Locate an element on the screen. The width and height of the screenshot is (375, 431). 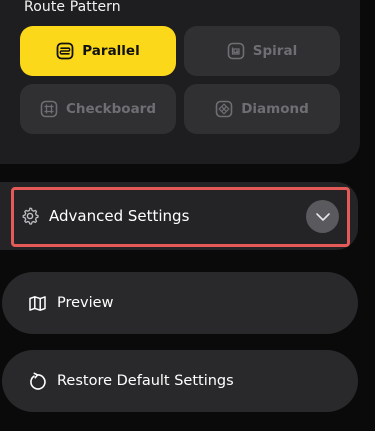
chevron-down-icon is located at coordinates (323, 217).